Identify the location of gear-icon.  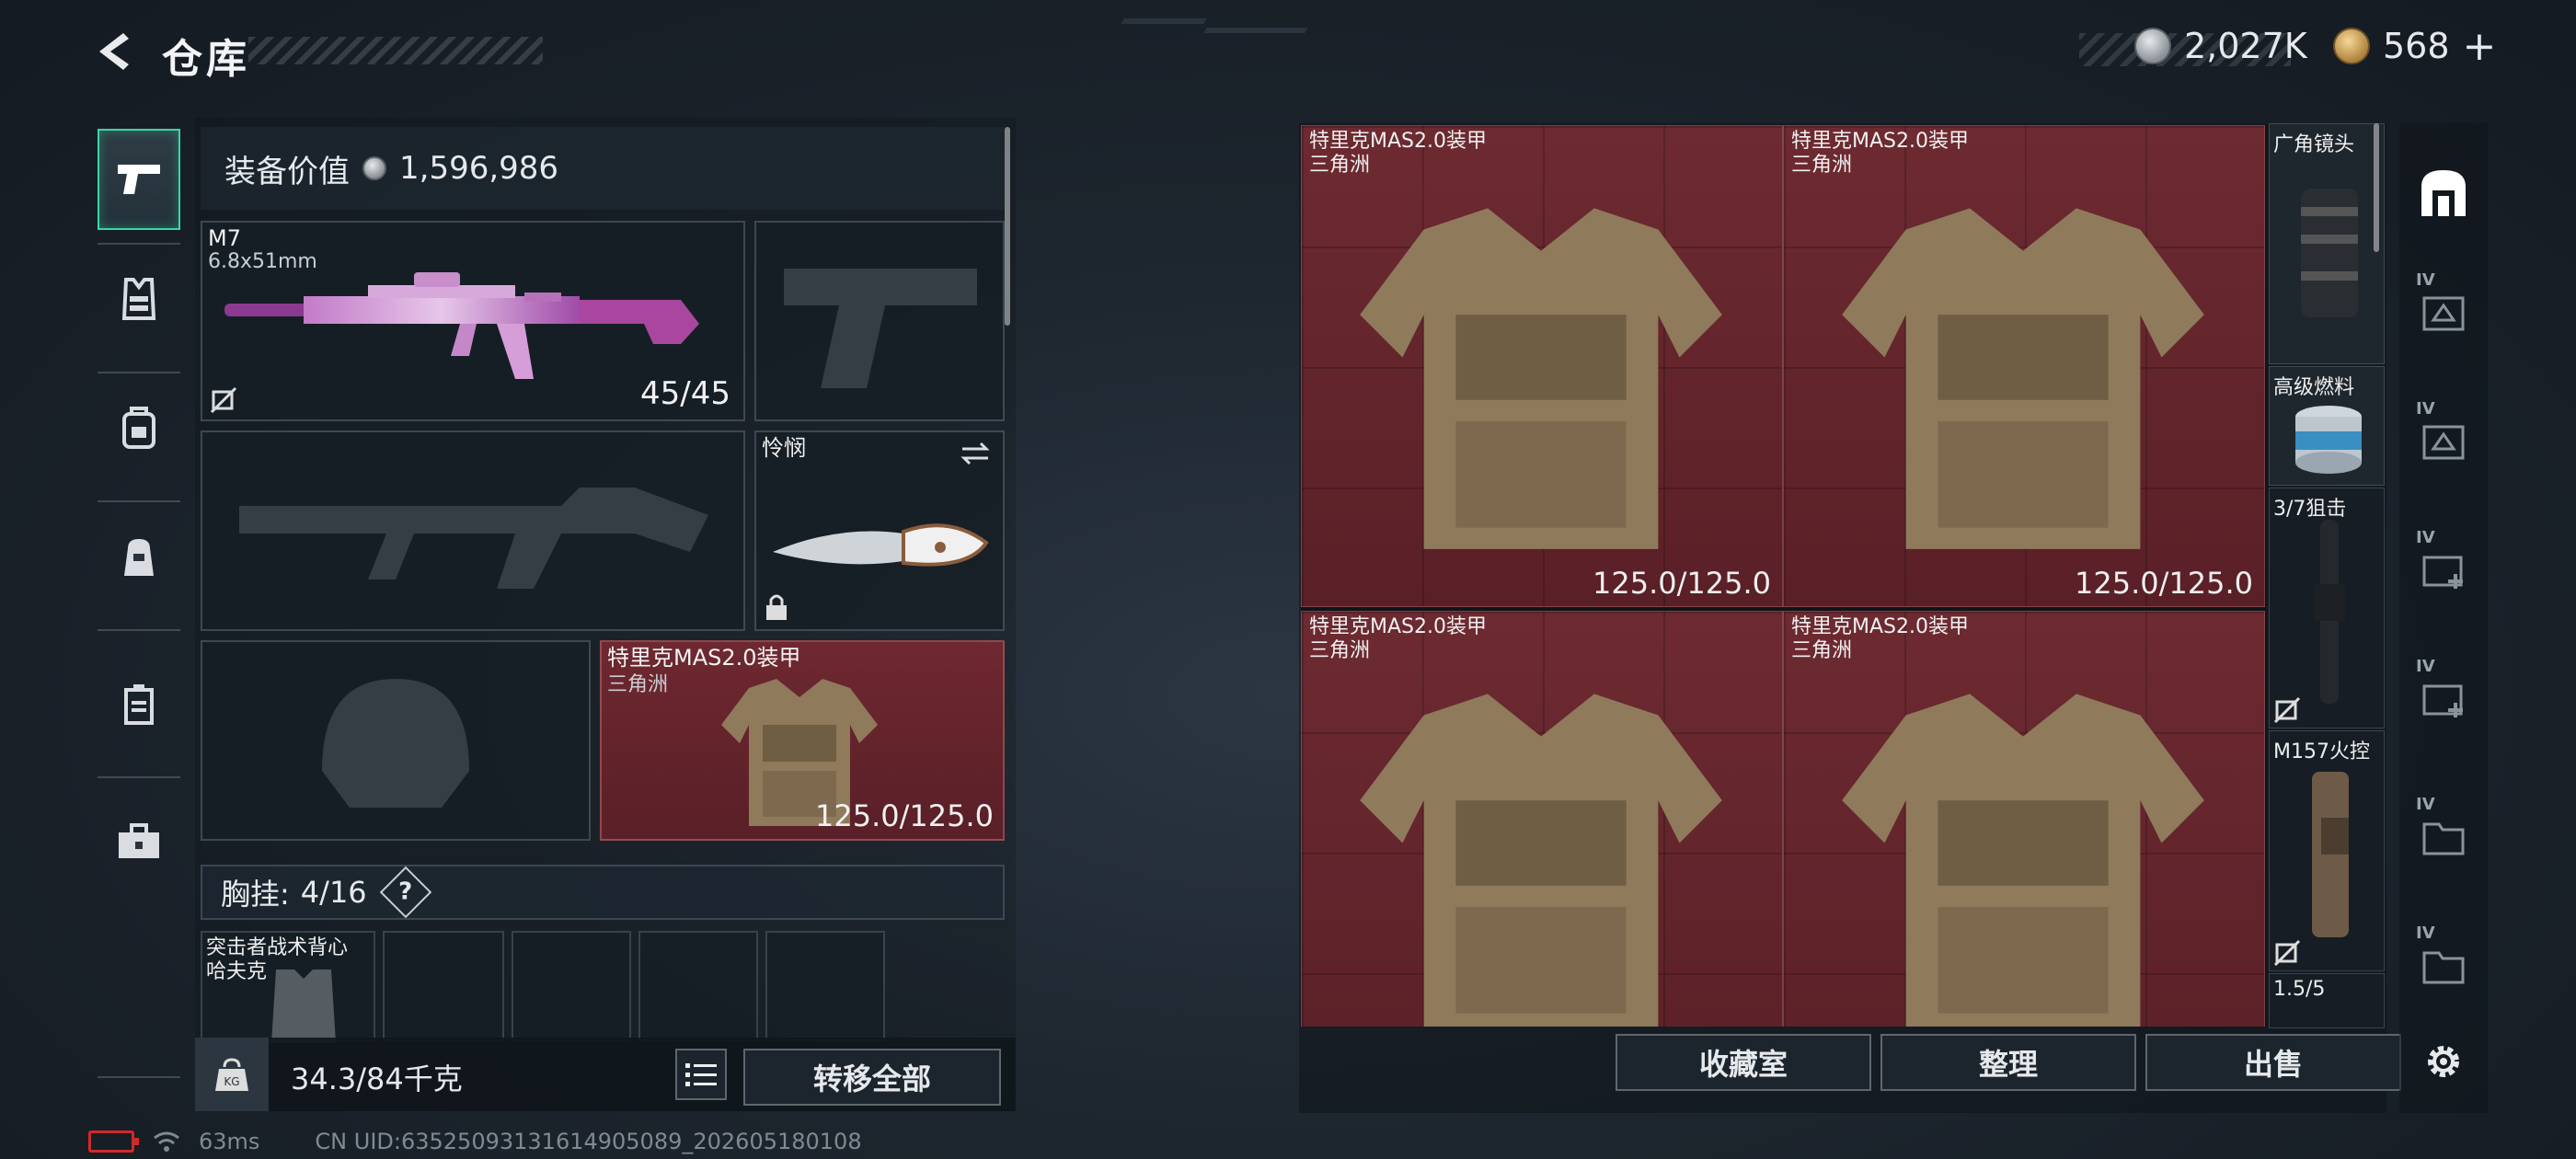
(2443, 1061).